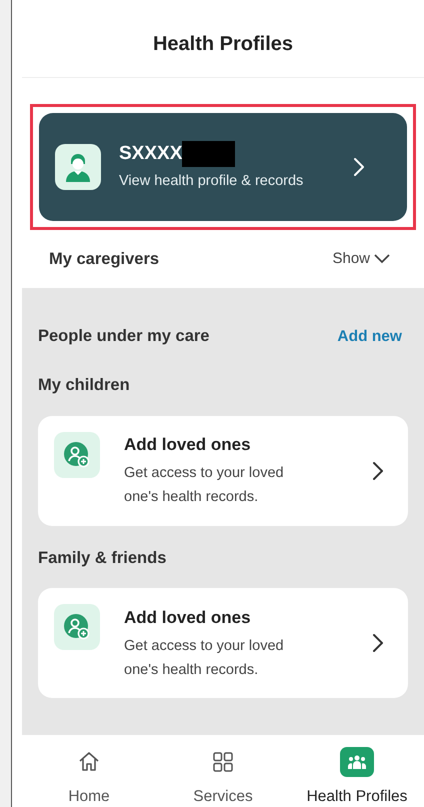 This screenshot has height=807, width=424. I want to click on group-title: Family & friends, so click(103, 558).